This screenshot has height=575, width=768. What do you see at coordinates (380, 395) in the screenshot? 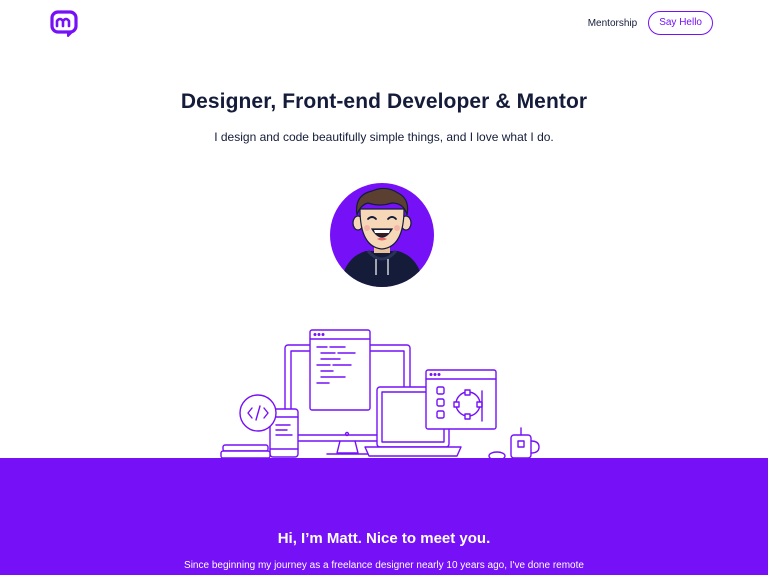
I see `devices-illustration` at bounding box center [380, 395].